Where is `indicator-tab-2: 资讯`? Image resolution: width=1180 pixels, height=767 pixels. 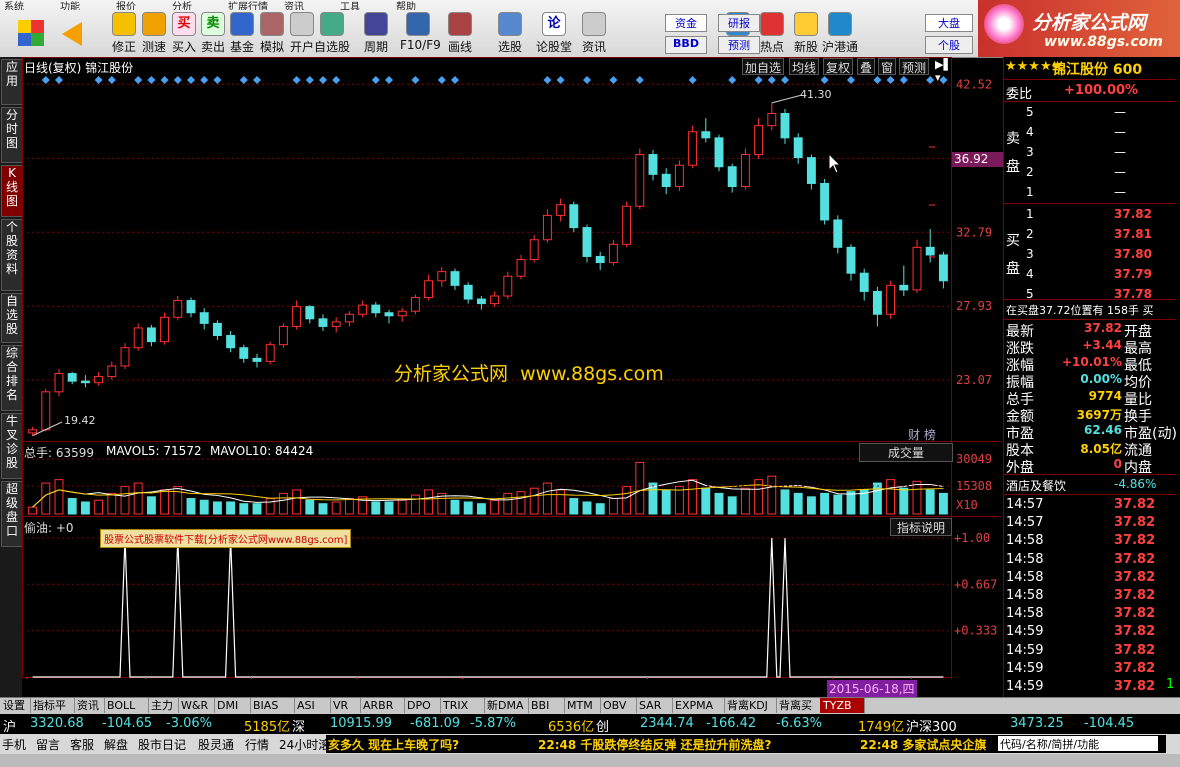
indicator-tab-2: 资讯 is located at coordinates (89, 705).